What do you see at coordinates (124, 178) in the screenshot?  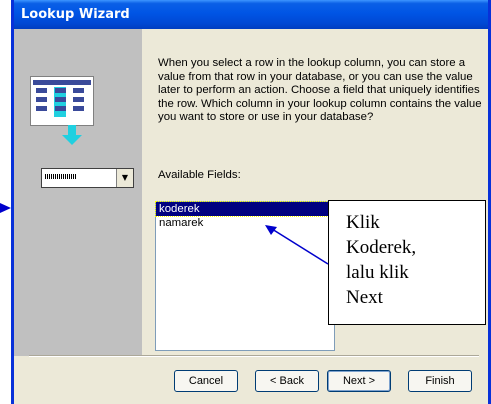 I see `chevron-down-icon: ▼` at bounding box center [124, 178].